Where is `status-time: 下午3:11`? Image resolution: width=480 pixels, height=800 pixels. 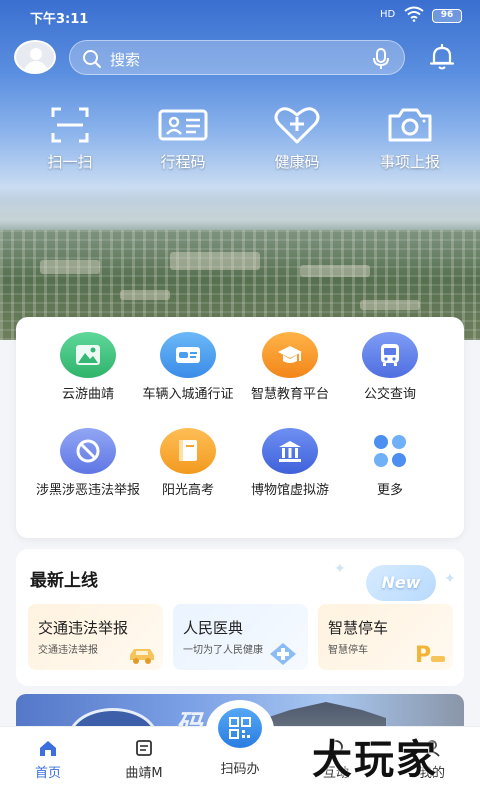
status-time: 下午3:11 is located at coordinates (59, 19).